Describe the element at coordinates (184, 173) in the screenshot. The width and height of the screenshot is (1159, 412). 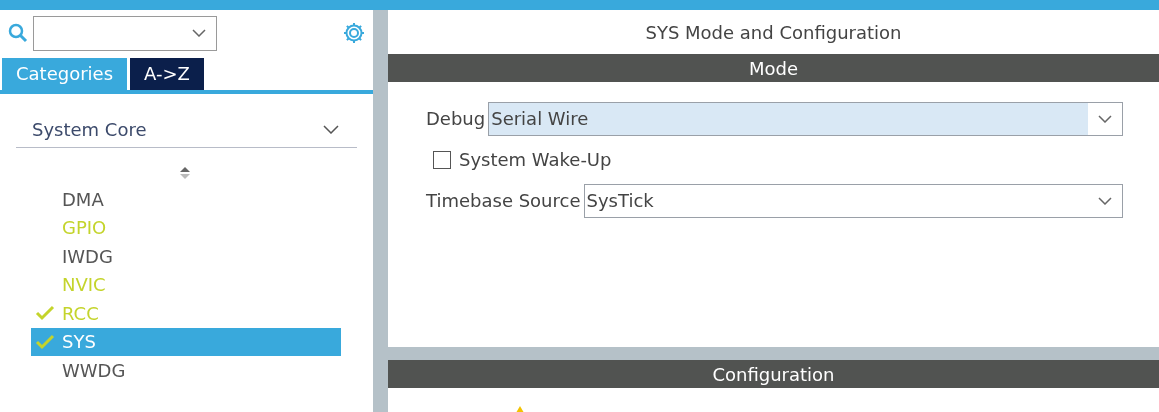
I see `sort-icon` at that location.